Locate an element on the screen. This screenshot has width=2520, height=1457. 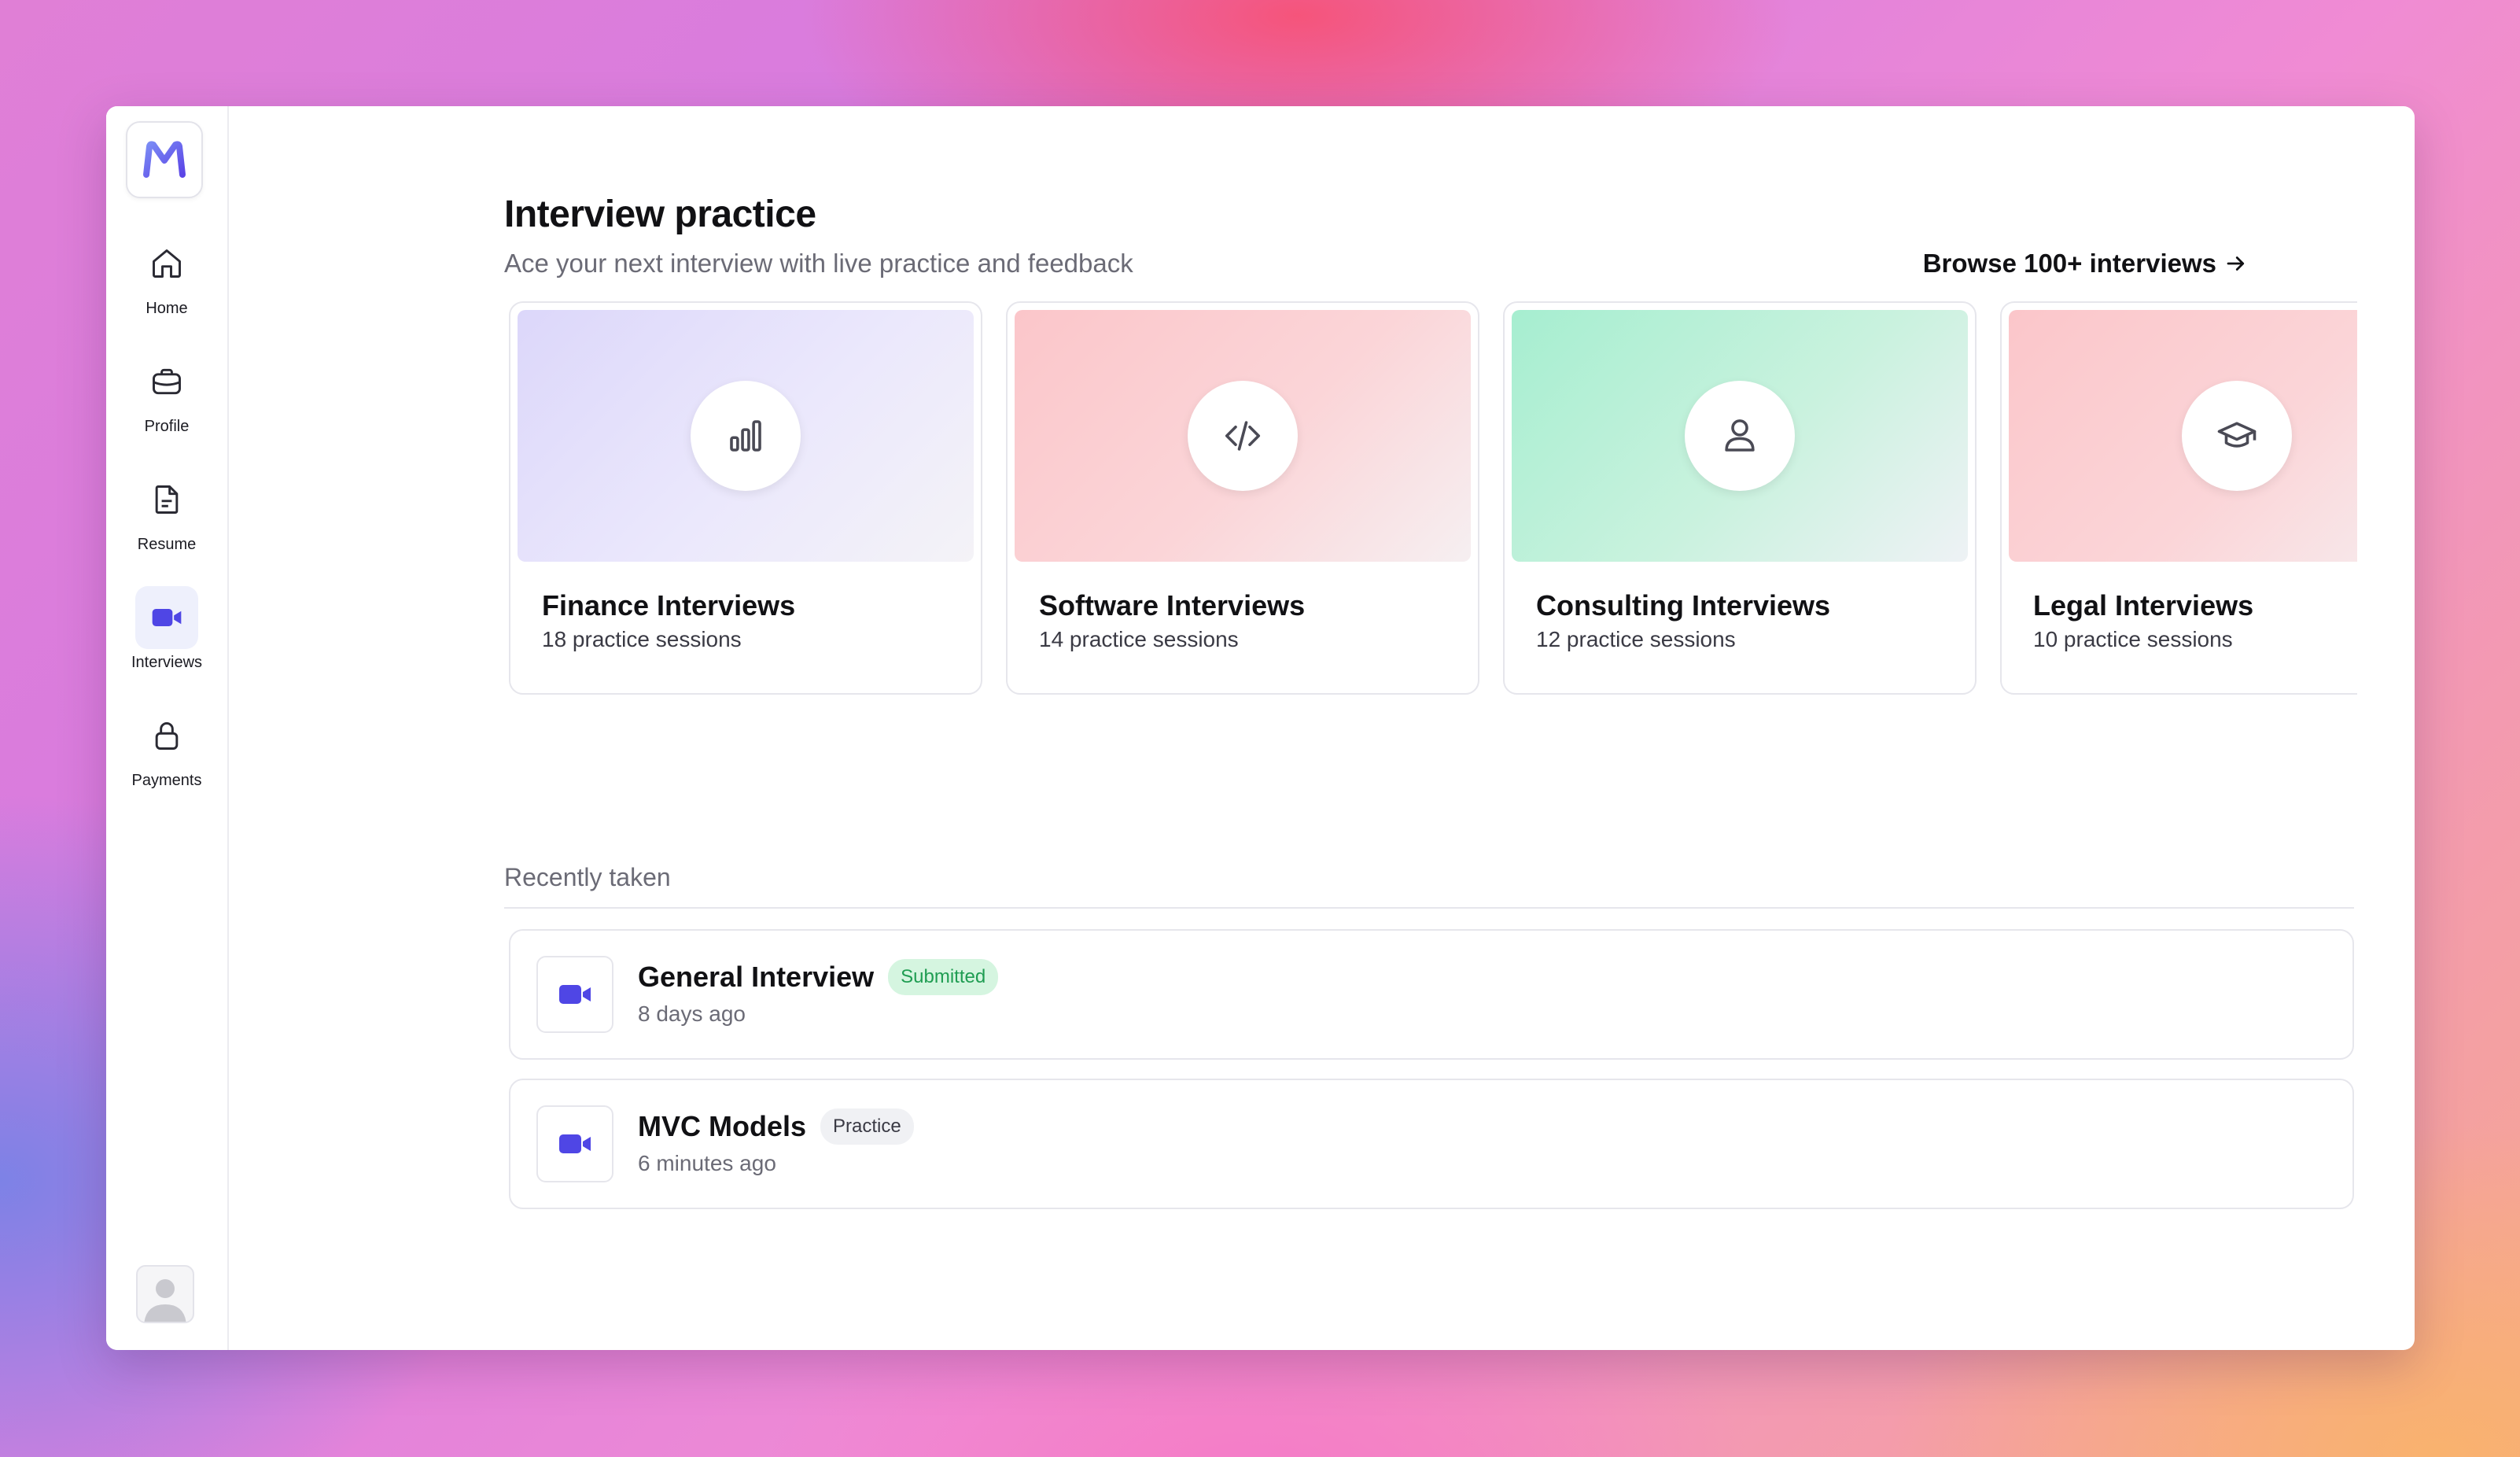
status-badge: Practice is located at coordinates (867, 1126).